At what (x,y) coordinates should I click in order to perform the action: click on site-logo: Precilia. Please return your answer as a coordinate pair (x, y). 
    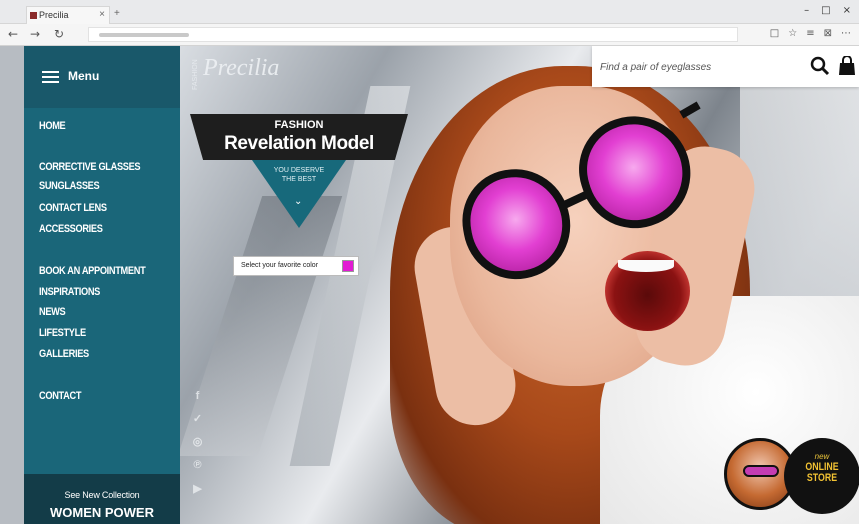
    Looking at the image, I should click on (241, 68).